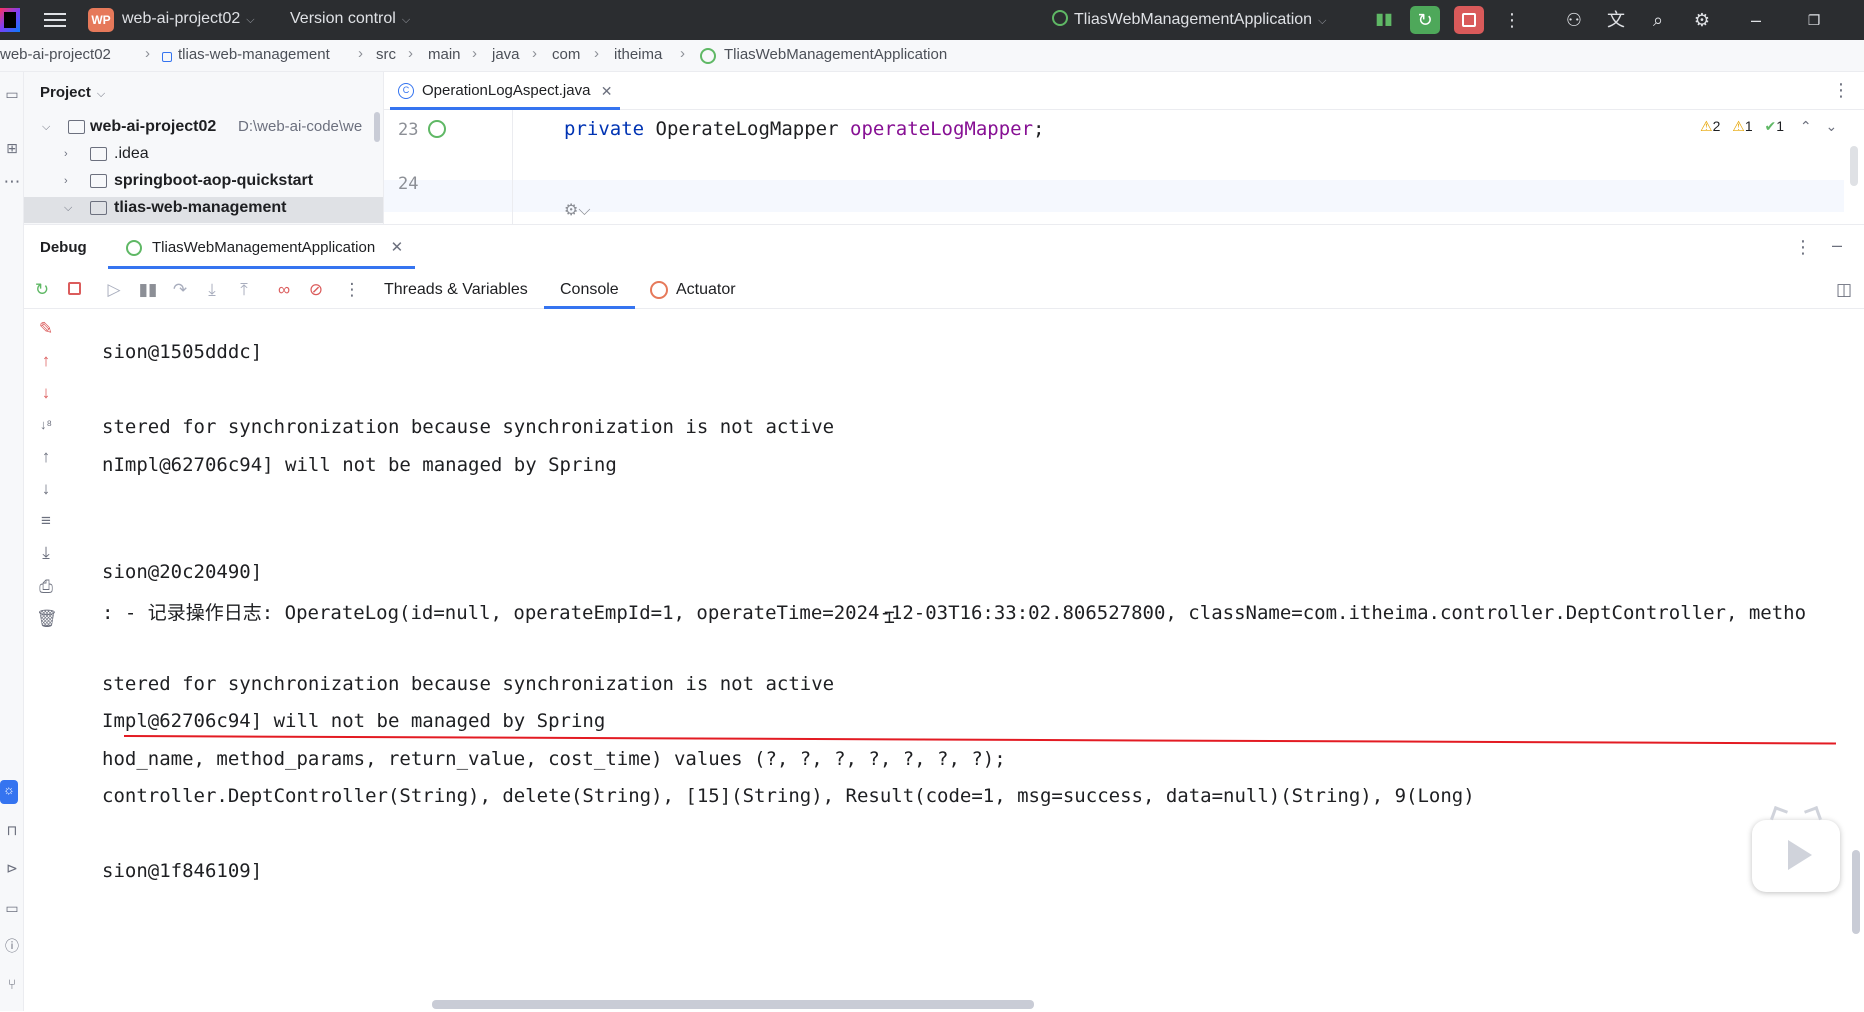 This screenshot has width=1864, height=1012. Describe the element at coordinates (1796, 849) in the screenshot. I see `play-overlay` at that location.